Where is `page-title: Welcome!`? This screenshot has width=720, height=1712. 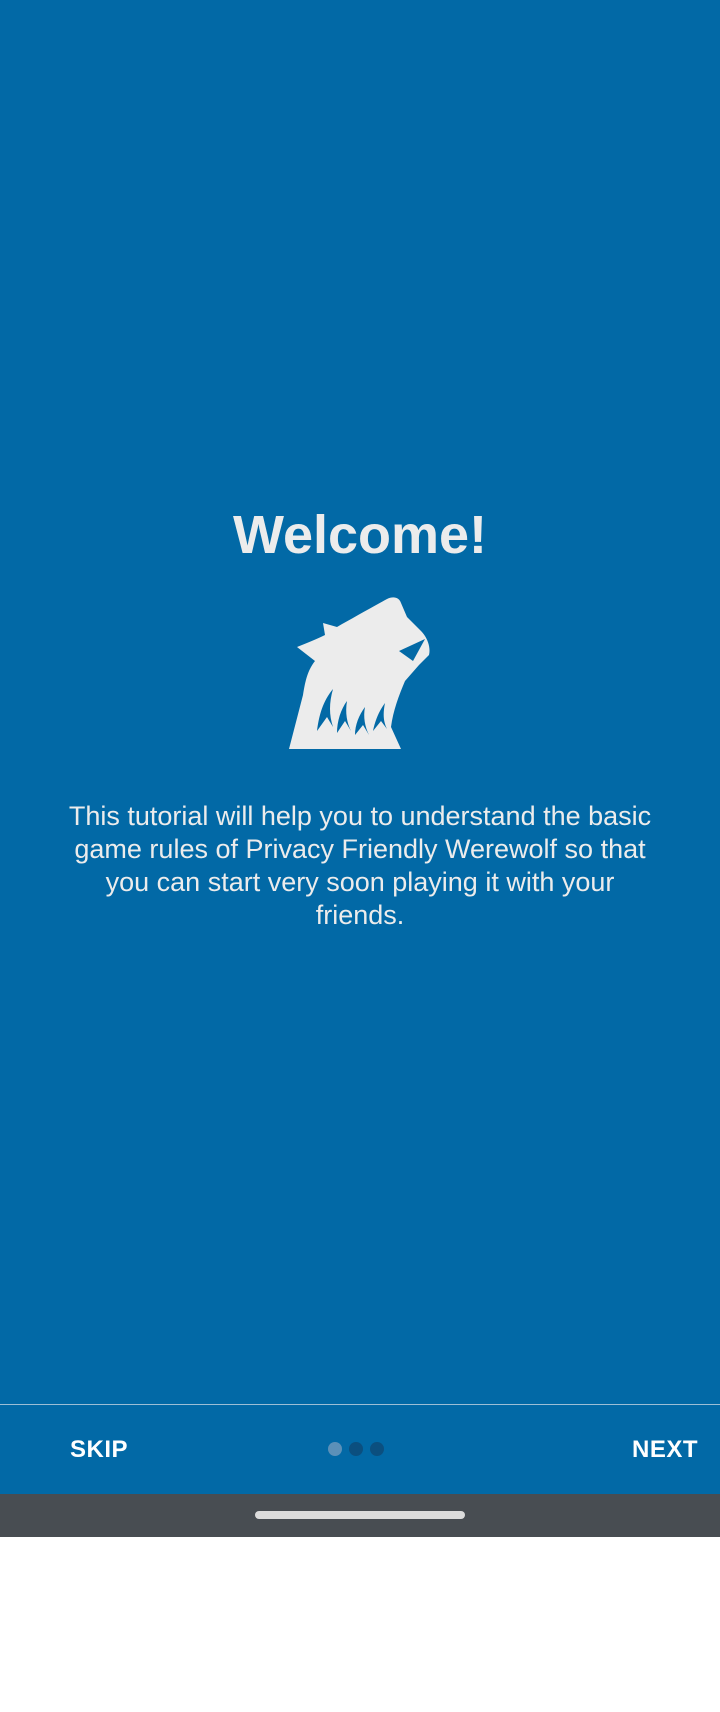
page-title: Welcome! is located at coordinates (360, 535).